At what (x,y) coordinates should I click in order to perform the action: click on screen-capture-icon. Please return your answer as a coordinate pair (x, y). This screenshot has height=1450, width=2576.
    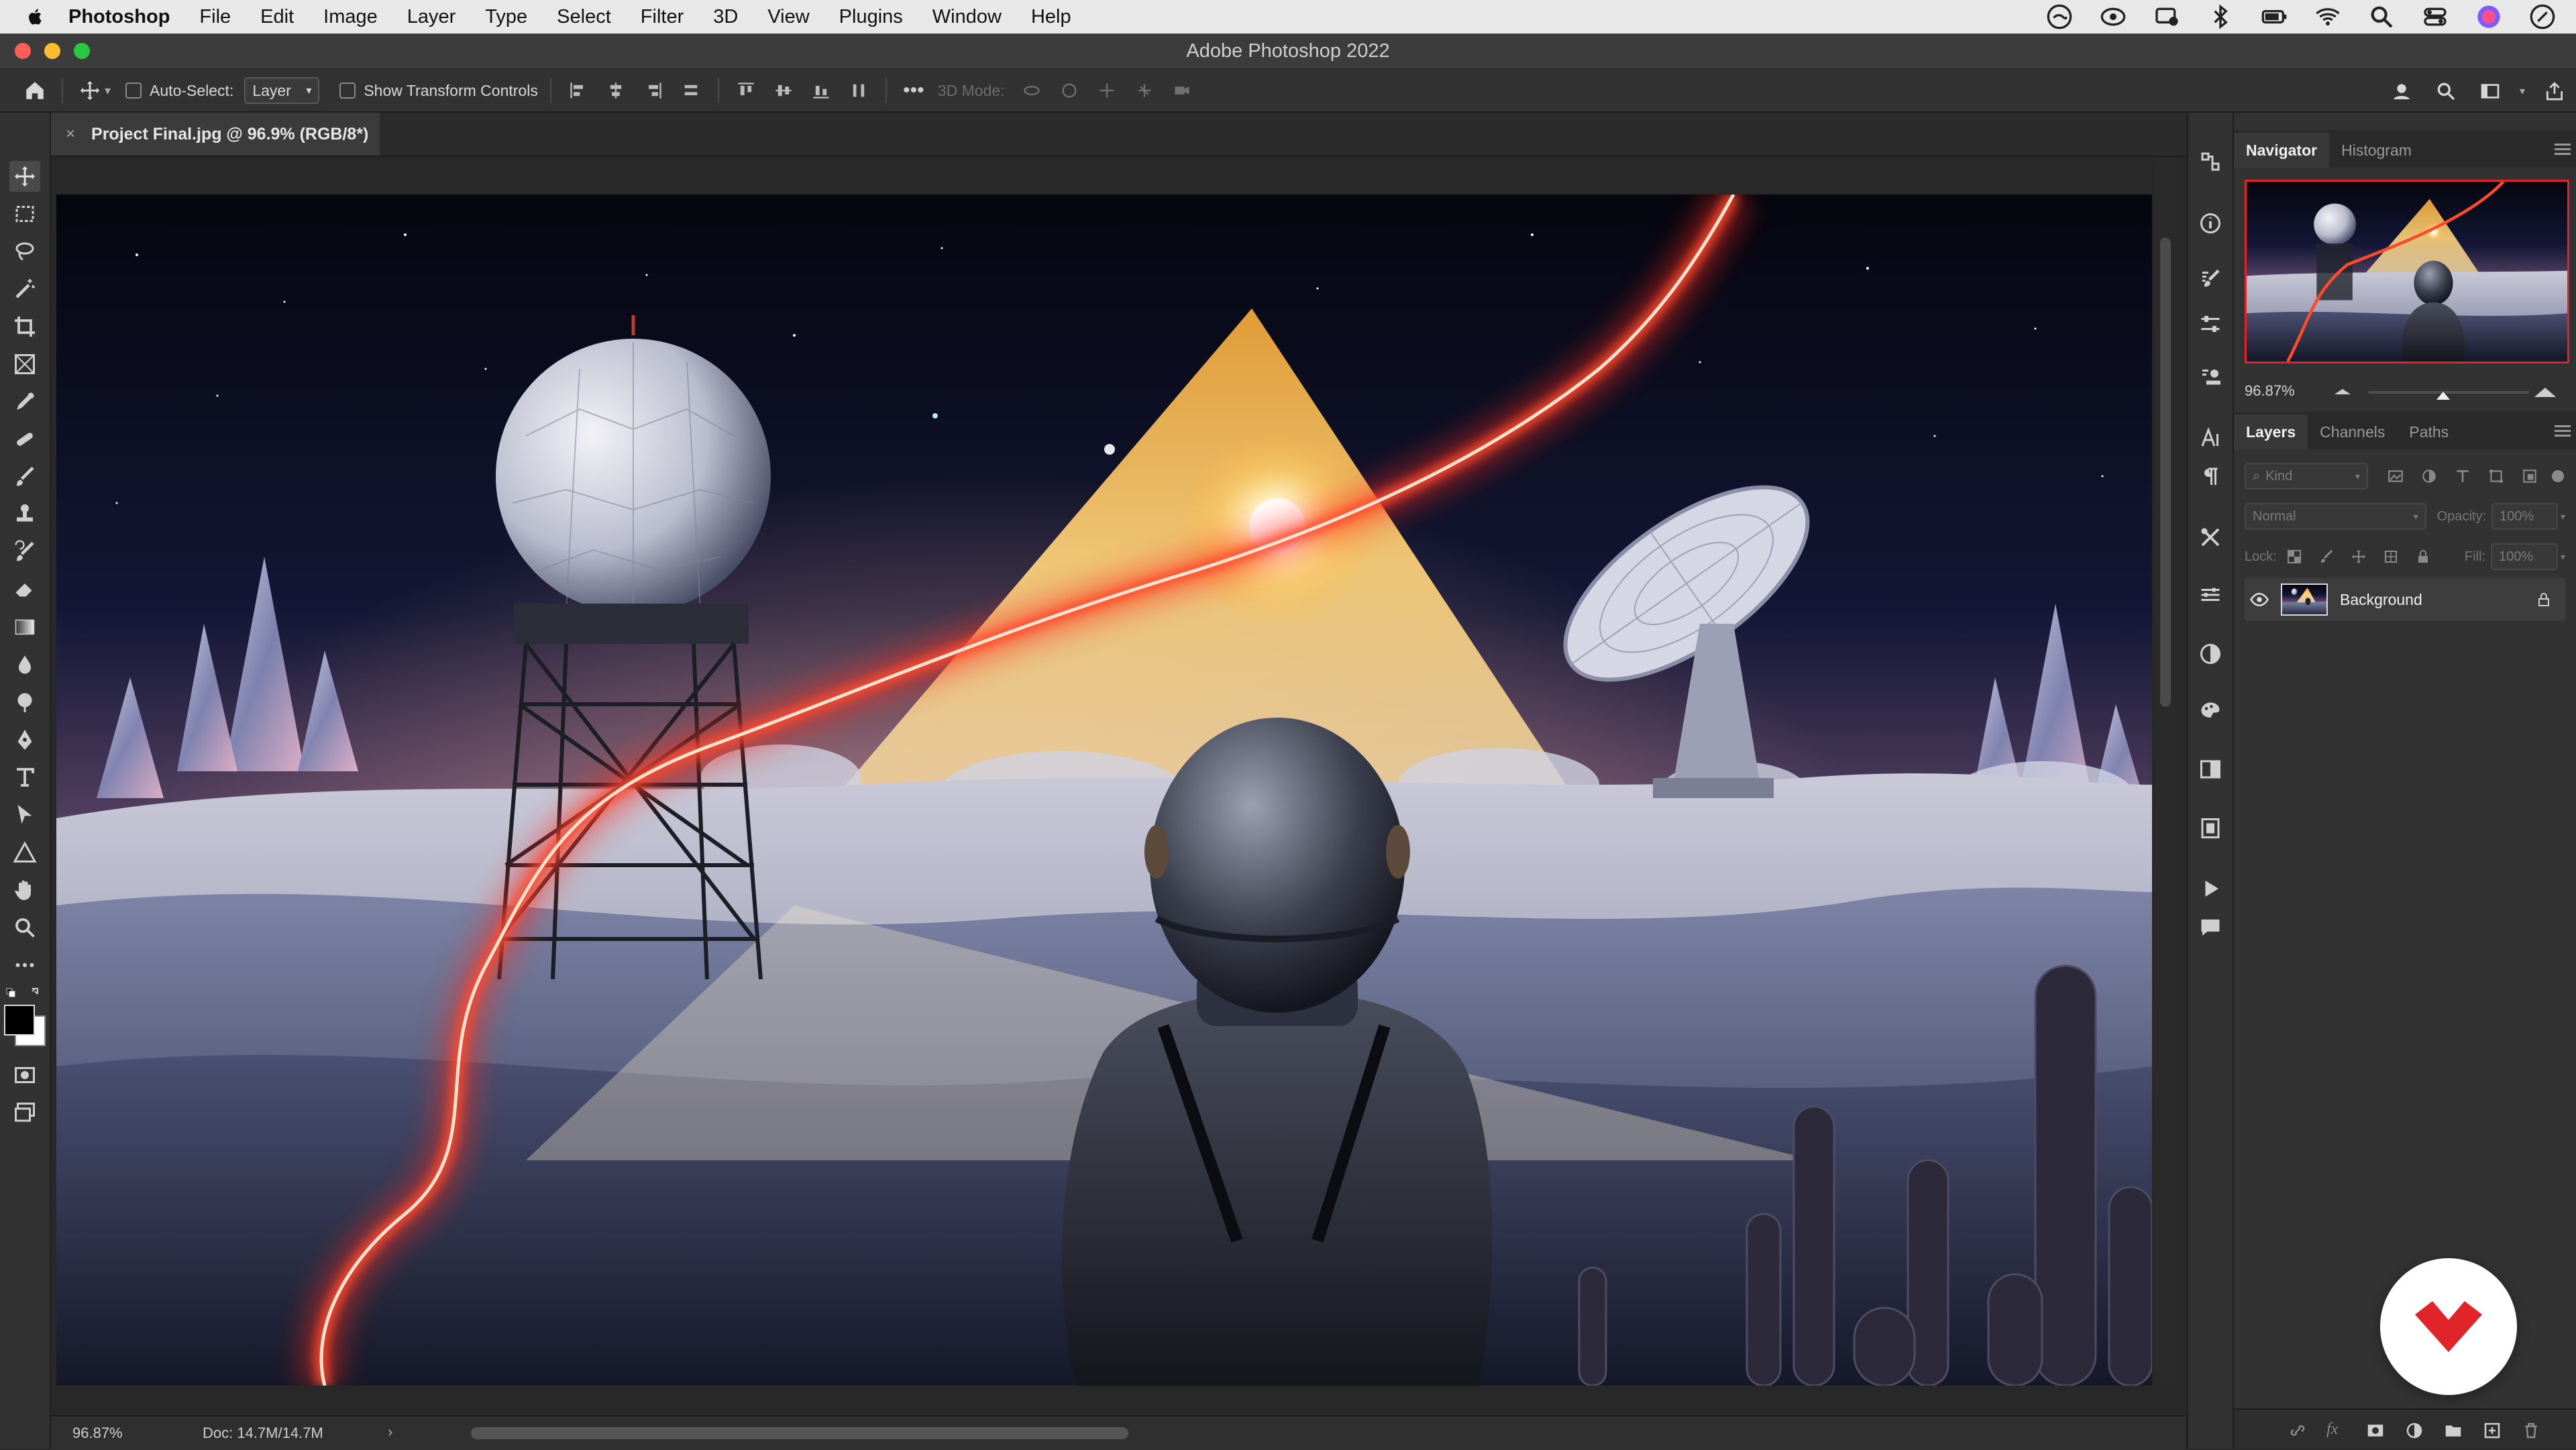
    Looking at the image, I should click on (2166, 16).